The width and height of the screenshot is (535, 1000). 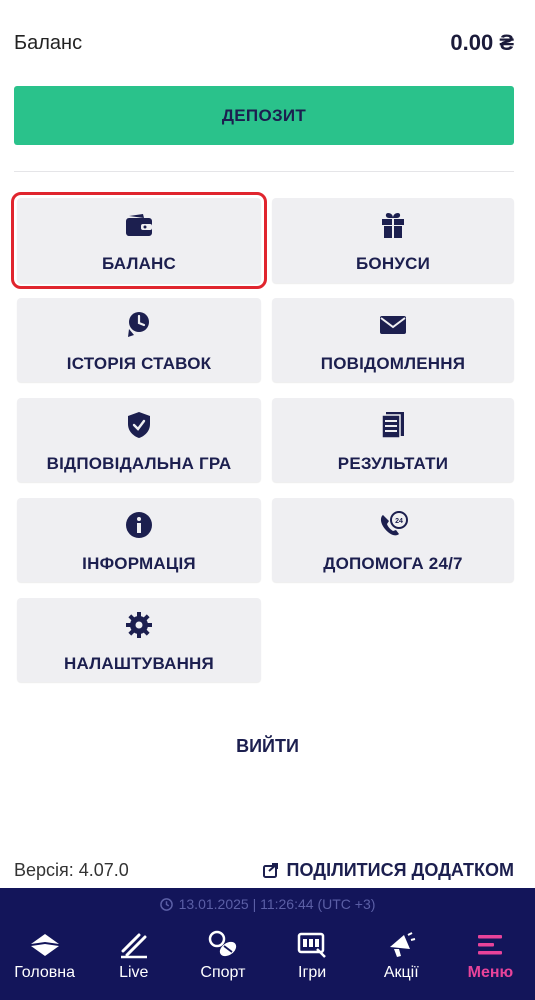 What do you see at coordinates (138, 263) in the screenshot?
I see `menu-label-balance: БАЛАНС` at bounding box center [138, 263].